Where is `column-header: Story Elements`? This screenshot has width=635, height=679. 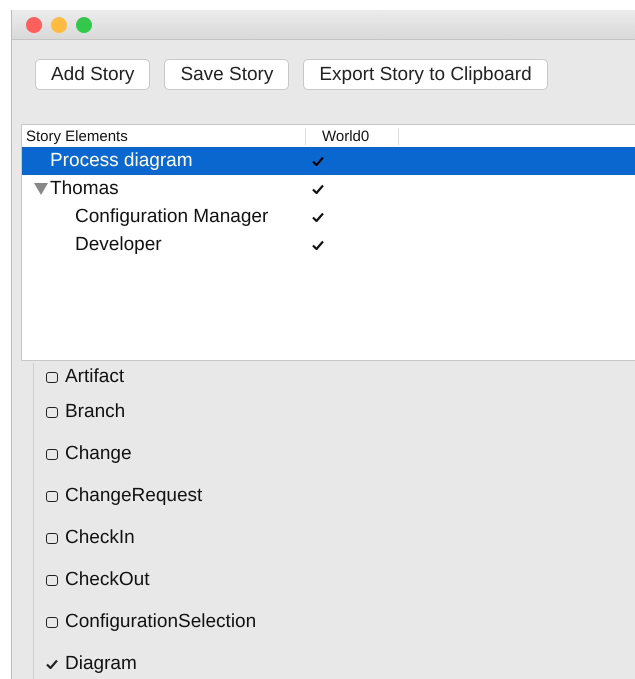
column-header: Story Elements is located at coordinates (164, 136).